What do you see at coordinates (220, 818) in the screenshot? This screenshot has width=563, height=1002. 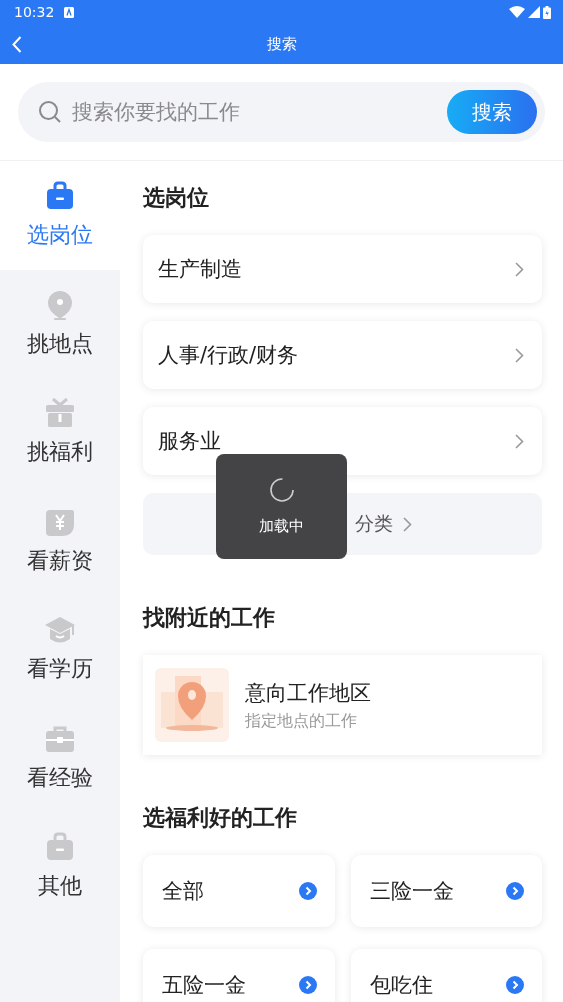 I see `section-title: 选福利好的工作` at bounding box center [220, 818].